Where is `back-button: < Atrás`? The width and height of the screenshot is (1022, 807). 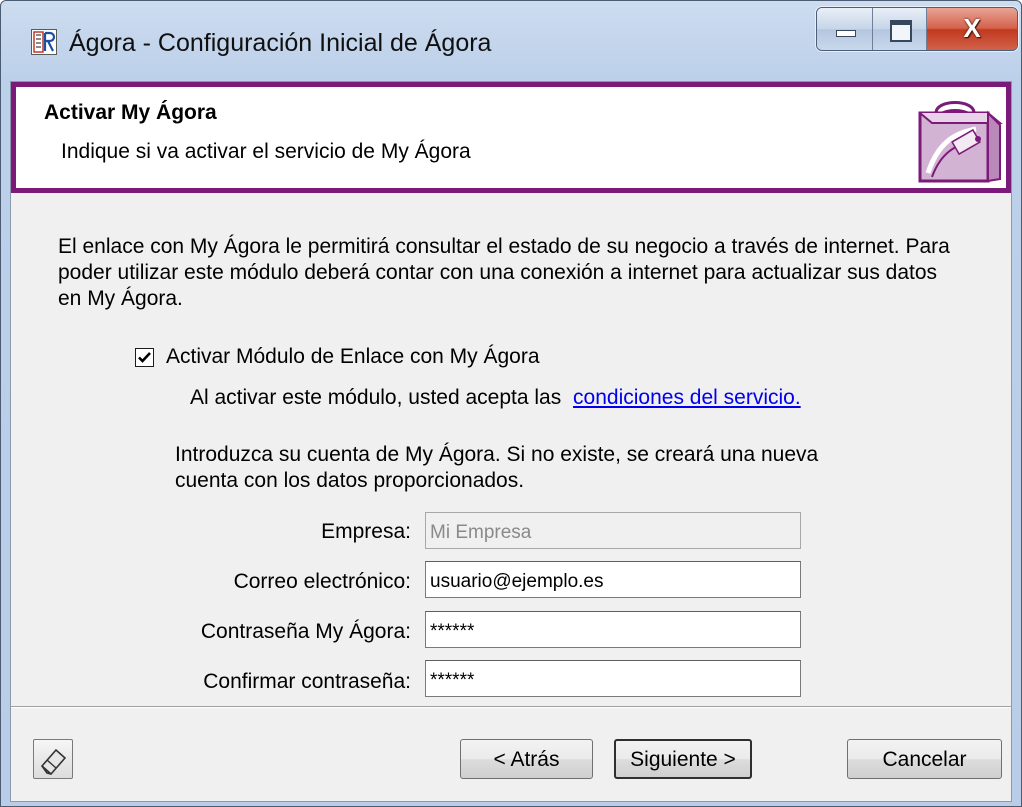 back-button: < Atrás is located at coordinates (526, 759).